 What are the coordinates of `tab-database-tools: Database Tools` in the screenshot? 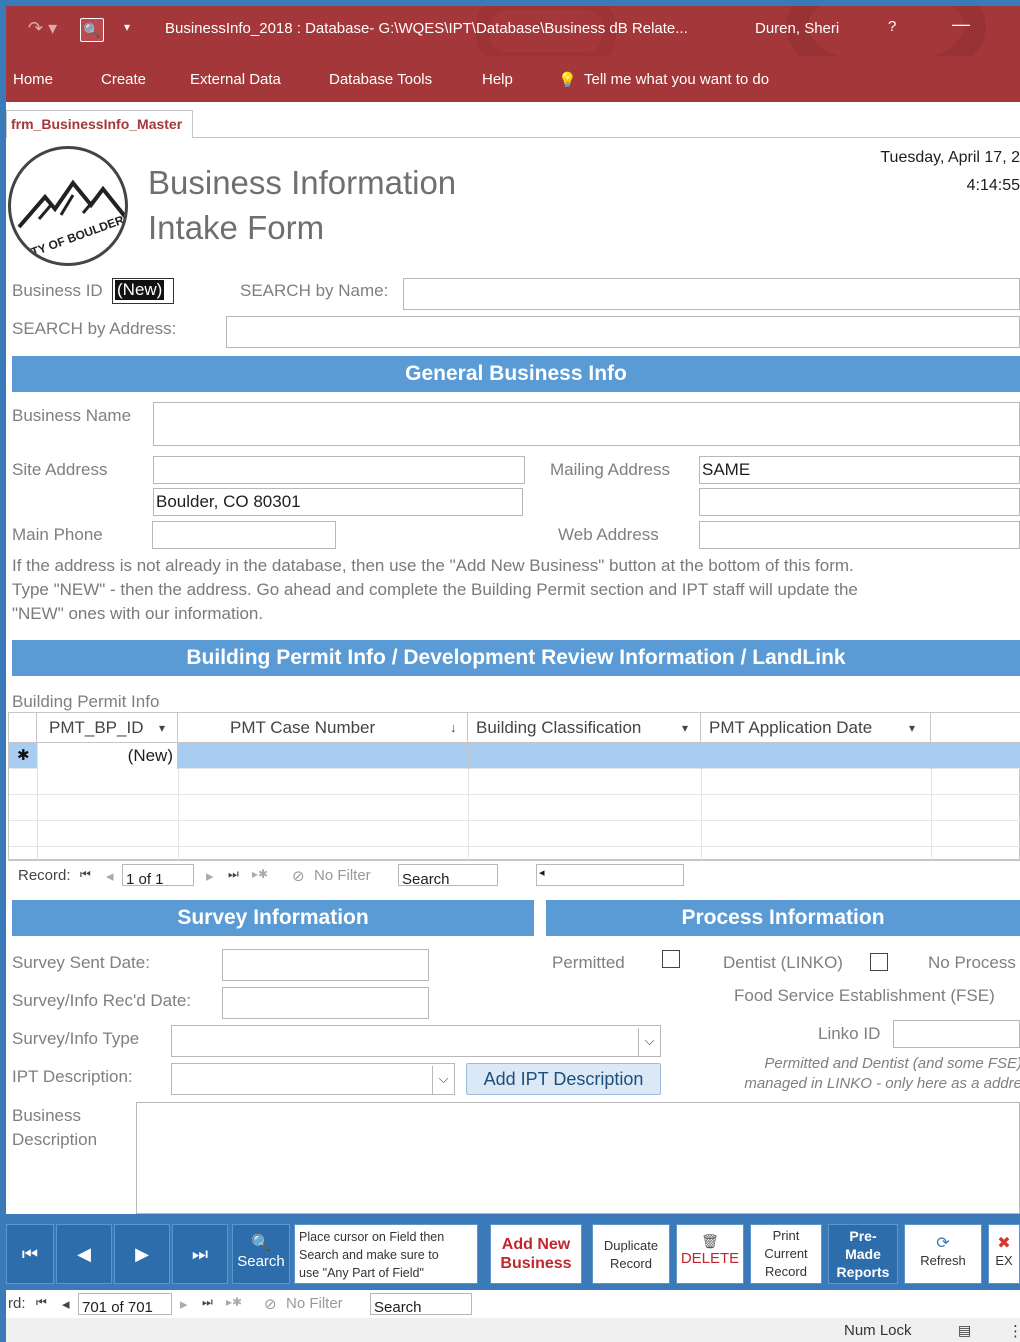 It's located at (380, 79).